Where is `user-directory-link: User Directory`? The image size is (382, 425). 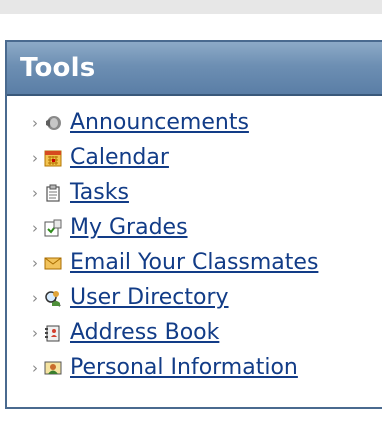 user-directory-link: User Directory is located at coordinates (149, 298).